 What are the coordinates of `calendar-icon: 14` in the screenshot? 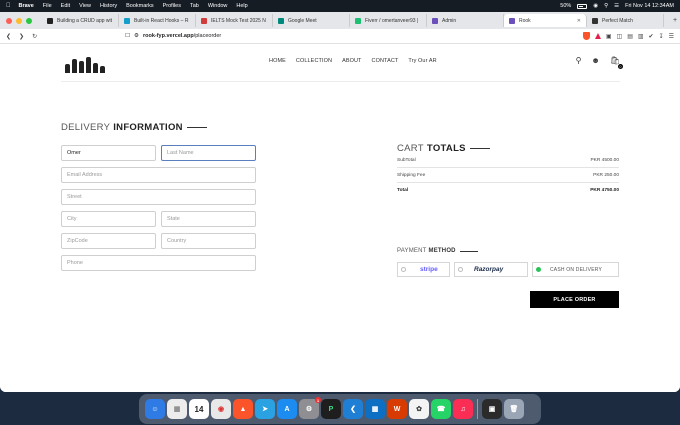 It's located at (199, 409).